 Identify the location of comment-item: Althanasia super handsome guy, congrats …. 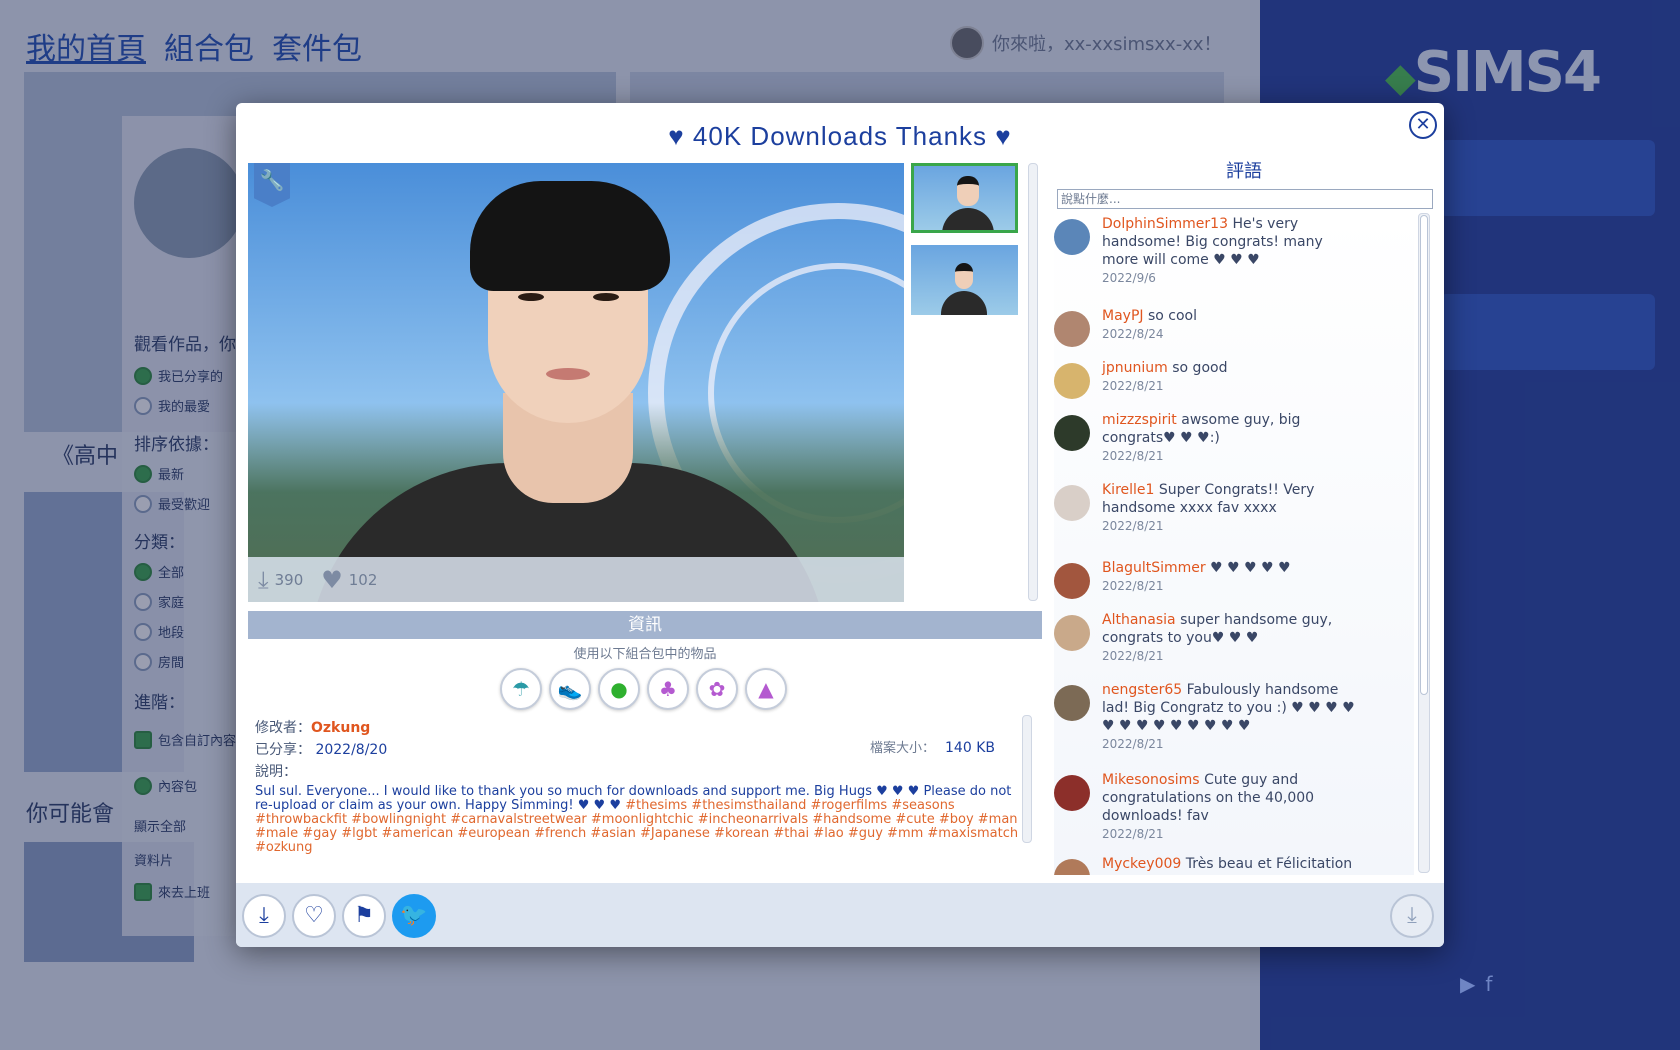
(1229, 638).